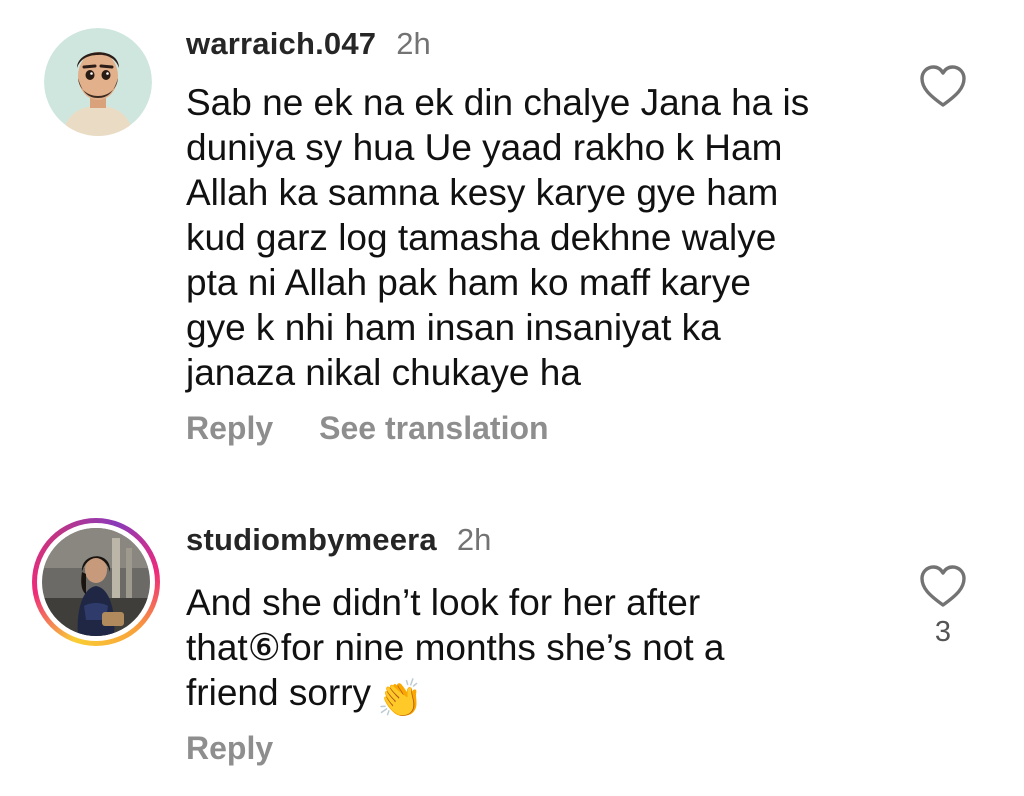 This screenshot has width=1024, height=796. Describe the element at coordinates (443, 602) in the screenshot. I see `comment-text-line: And she didn’t look for her after` at that location.